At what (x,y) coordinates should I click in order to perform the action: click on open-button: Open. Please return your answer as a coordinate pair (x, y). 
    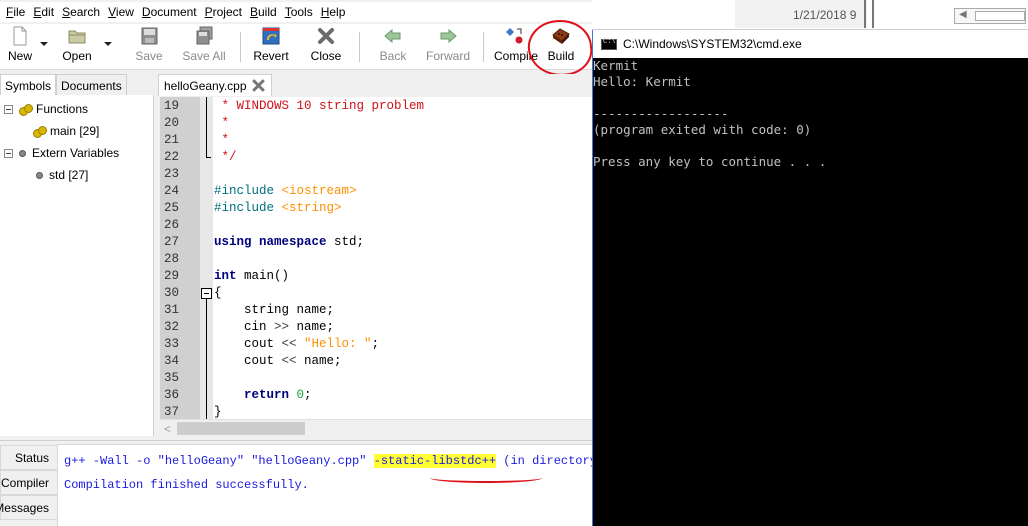
    Looking at the image, I should click on (77, 44).